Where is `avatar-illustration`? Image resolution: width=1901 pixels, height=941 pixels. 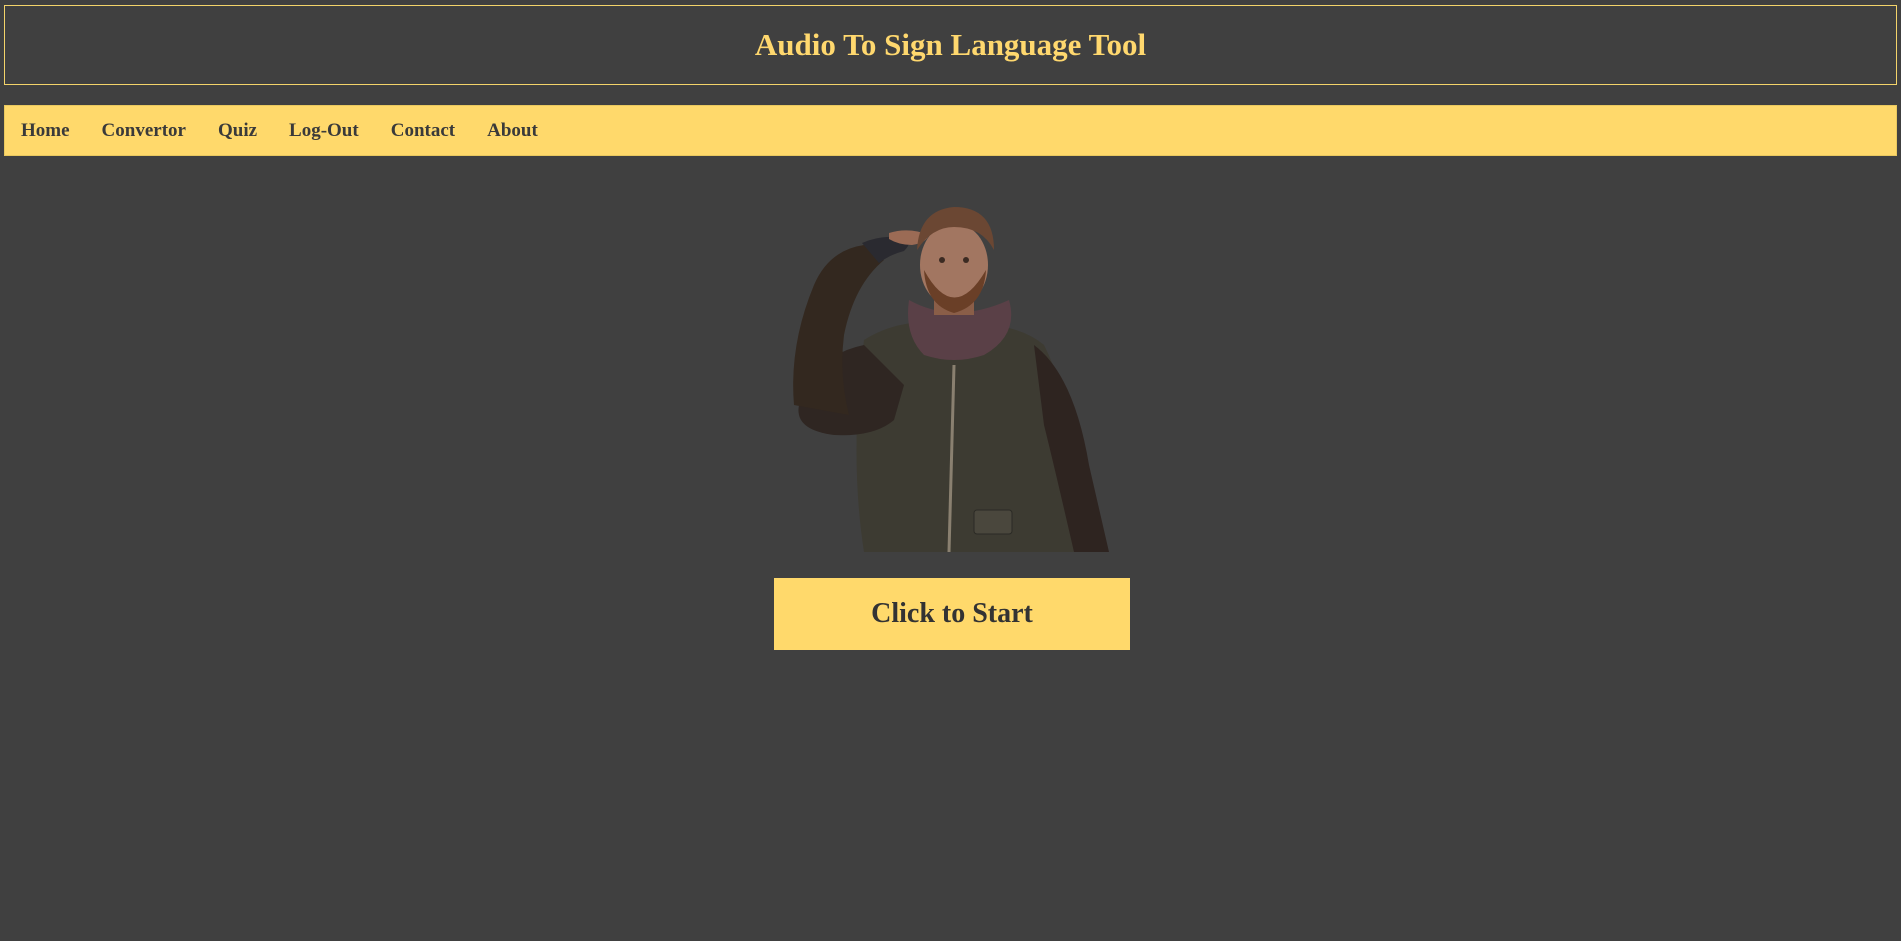
avatar-illustration is located at coordinates (951, 380).